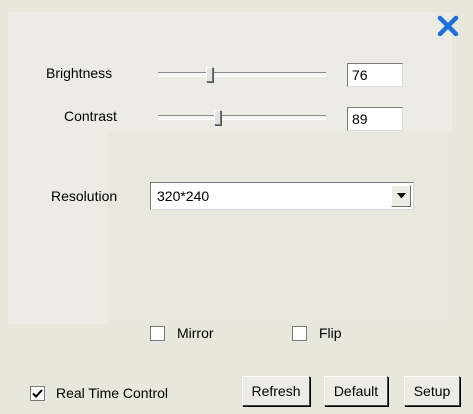 This screenshot has width=473, height=414. I want to click on resolution-label: Resolution, so click(84, 196).